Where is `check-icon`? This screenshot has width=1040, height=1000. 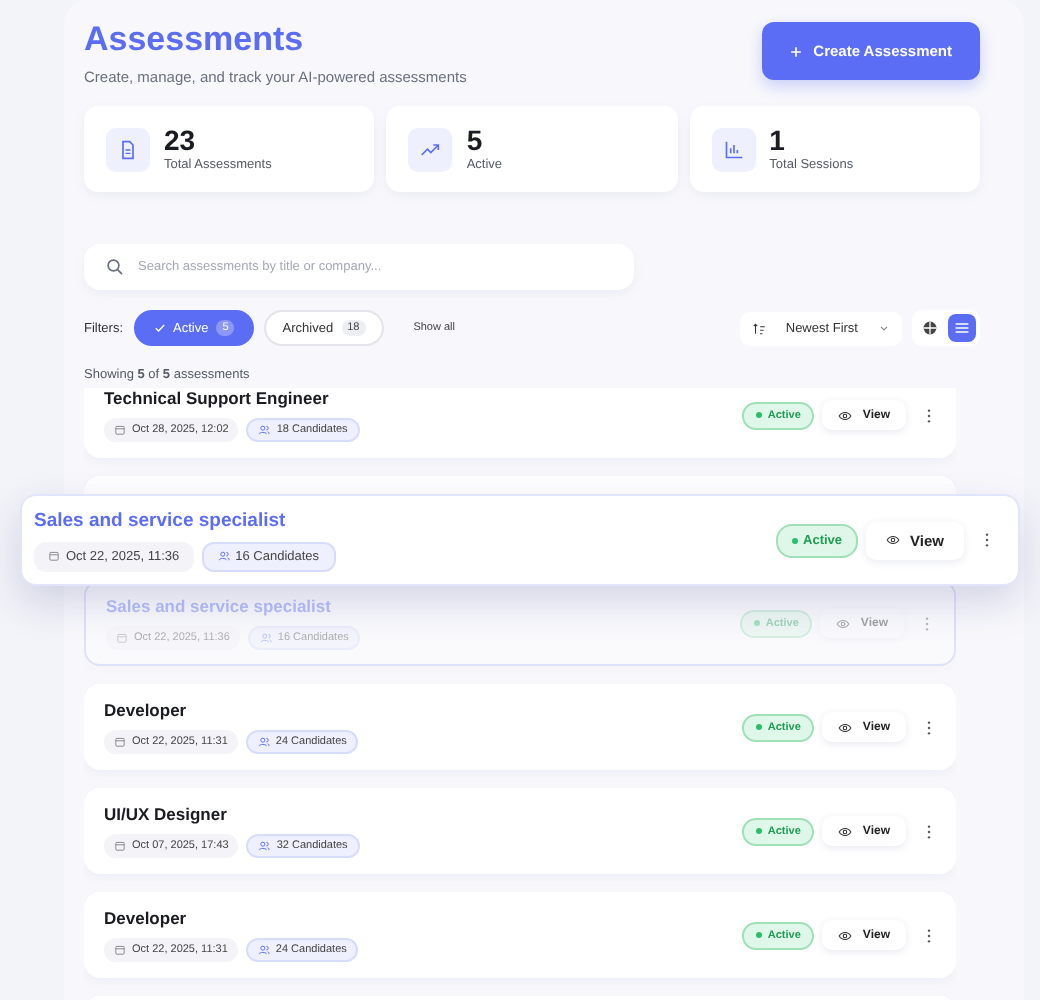 check-icon is located at coordinates (159, 328).